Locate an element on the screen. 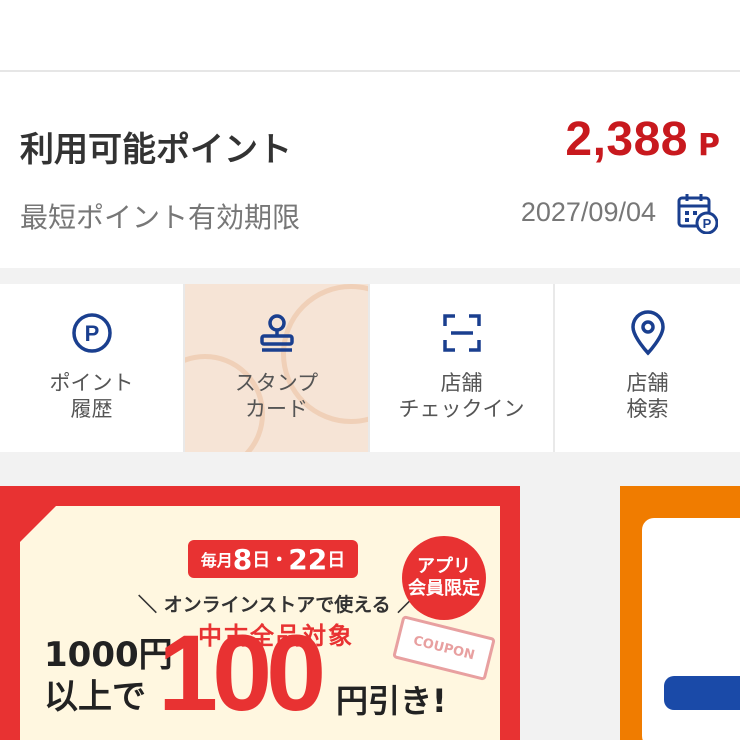 Image resolution: width=740 pixels, height=740 pixels. date-separator: 日・ is located at coordinates (270, 560).